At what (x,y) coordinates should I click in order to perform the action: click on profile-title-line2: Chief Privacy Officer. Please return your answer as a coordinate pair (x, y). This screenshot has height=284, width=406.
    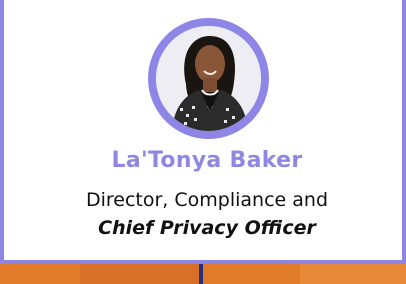
    Looking at the image, I should click on (207, 228).